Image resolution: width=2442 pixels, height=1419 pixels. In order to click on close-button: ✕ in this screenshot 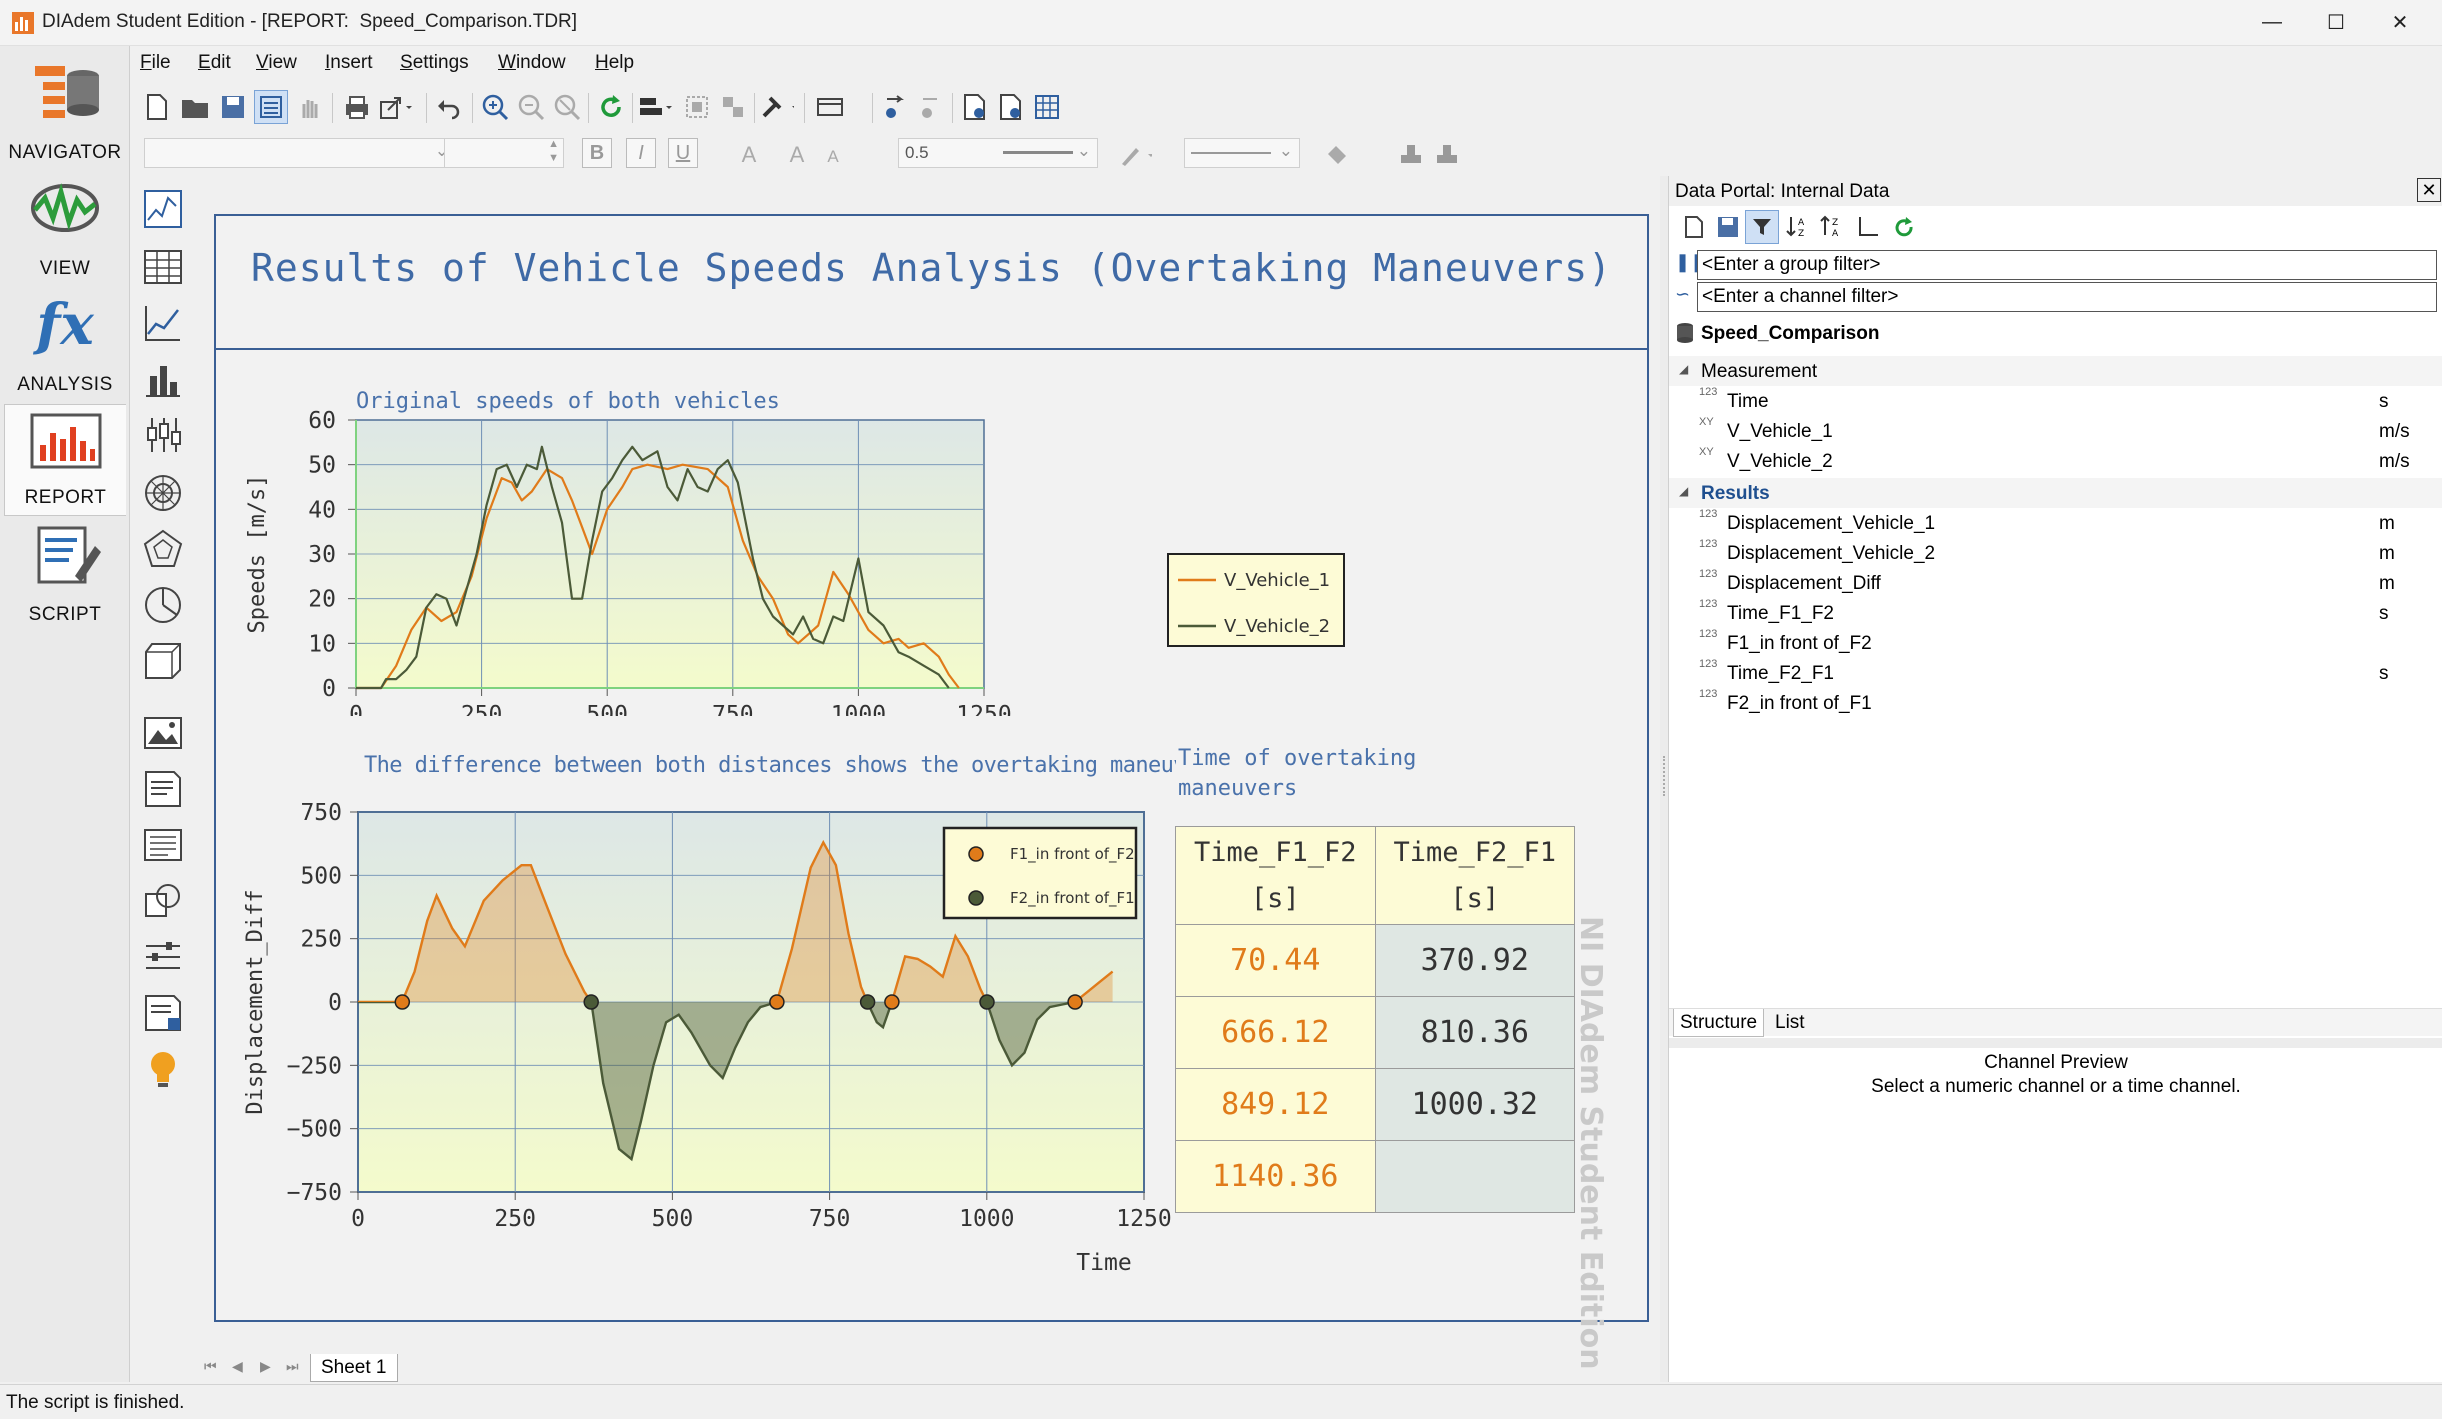, I will do `click(2400, 22)`.